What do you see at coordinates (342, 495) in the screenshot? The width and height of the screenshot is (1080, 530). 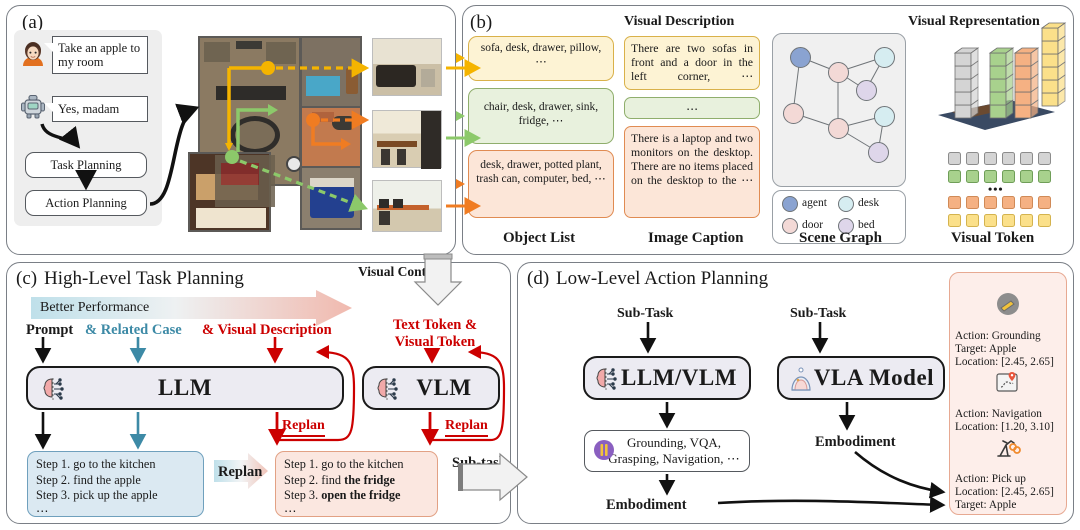 I see `plan-after-line-3: Step 3. open the fridge` at bounding box center [342, 495].